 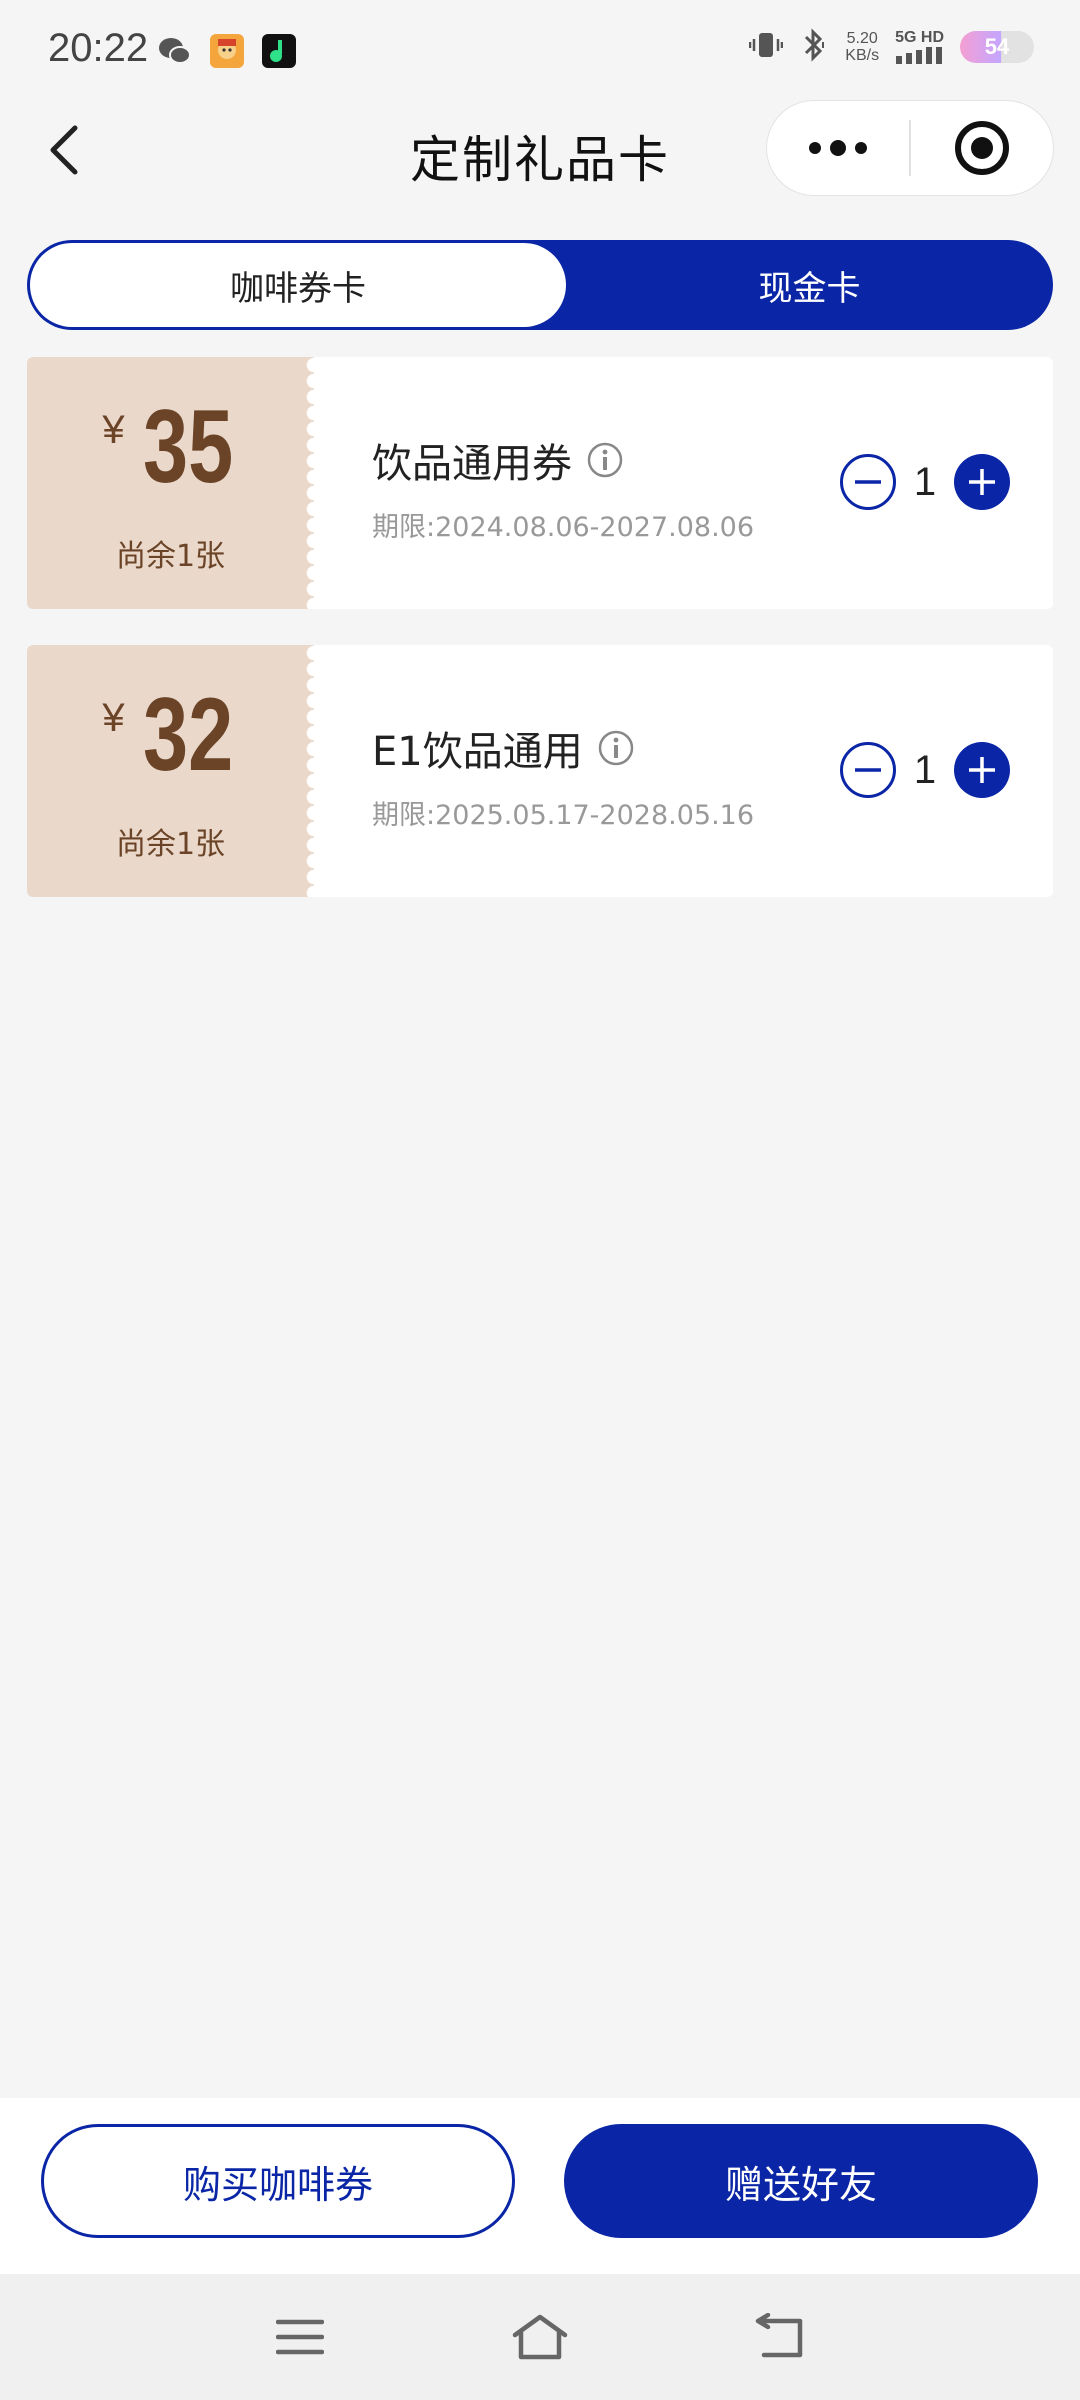 I want to click on target-close-icon, so click(x=981, y=148).